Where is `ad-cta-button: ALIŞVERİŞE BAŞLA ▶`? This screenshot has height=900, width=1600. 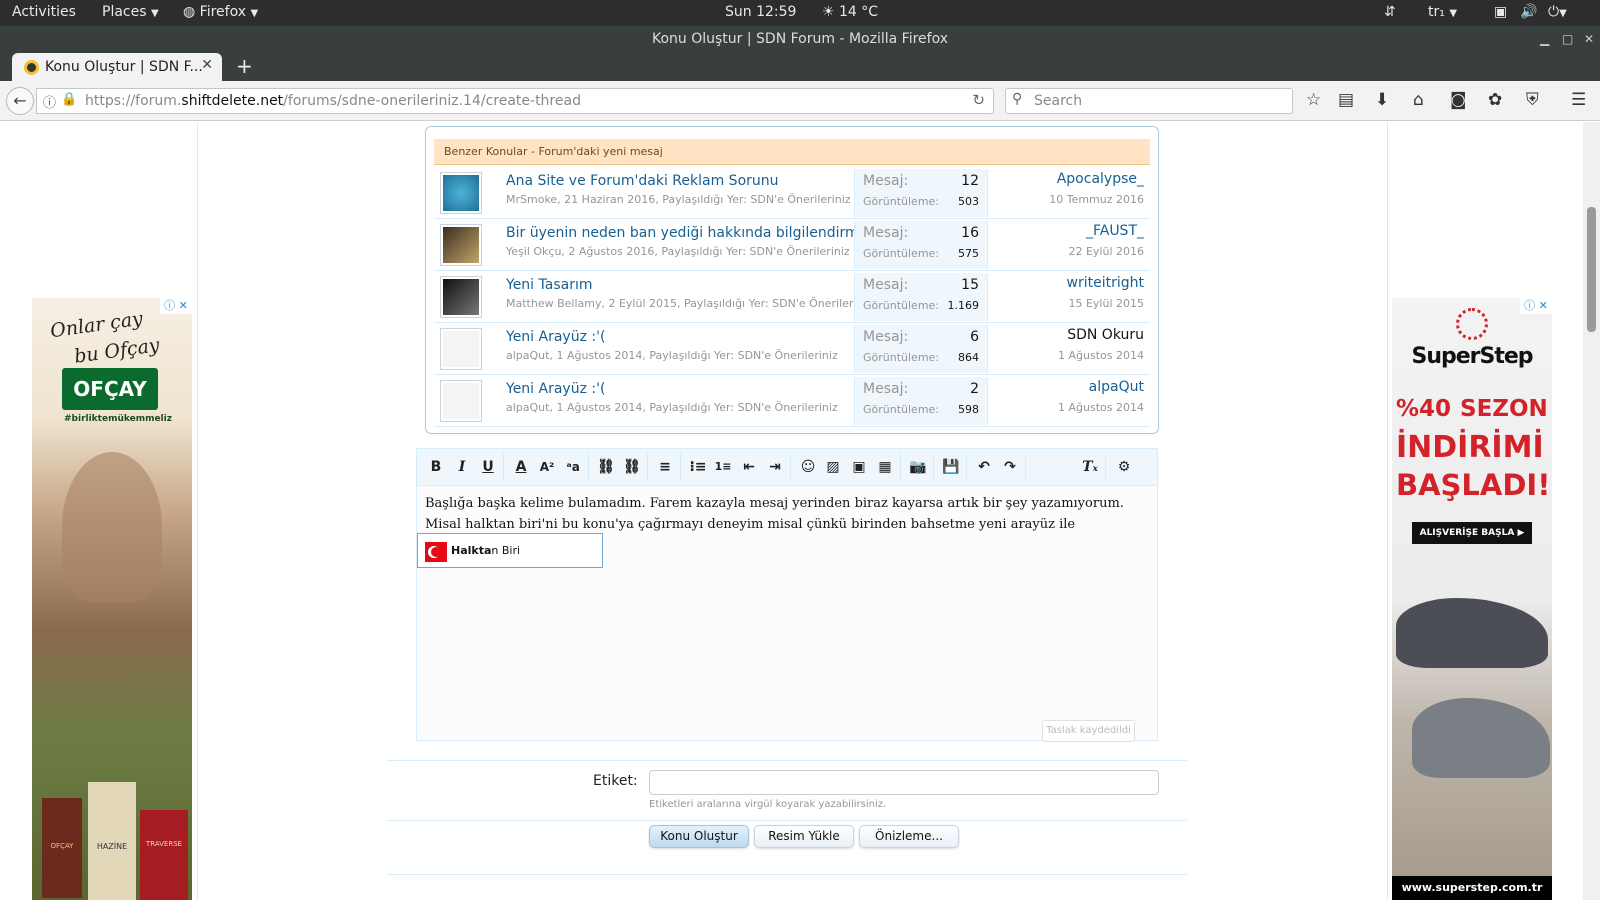
ad-cta-button: ALIŞVERİŞE BAŞLA ▶ is located at coordinates (1472, 533).